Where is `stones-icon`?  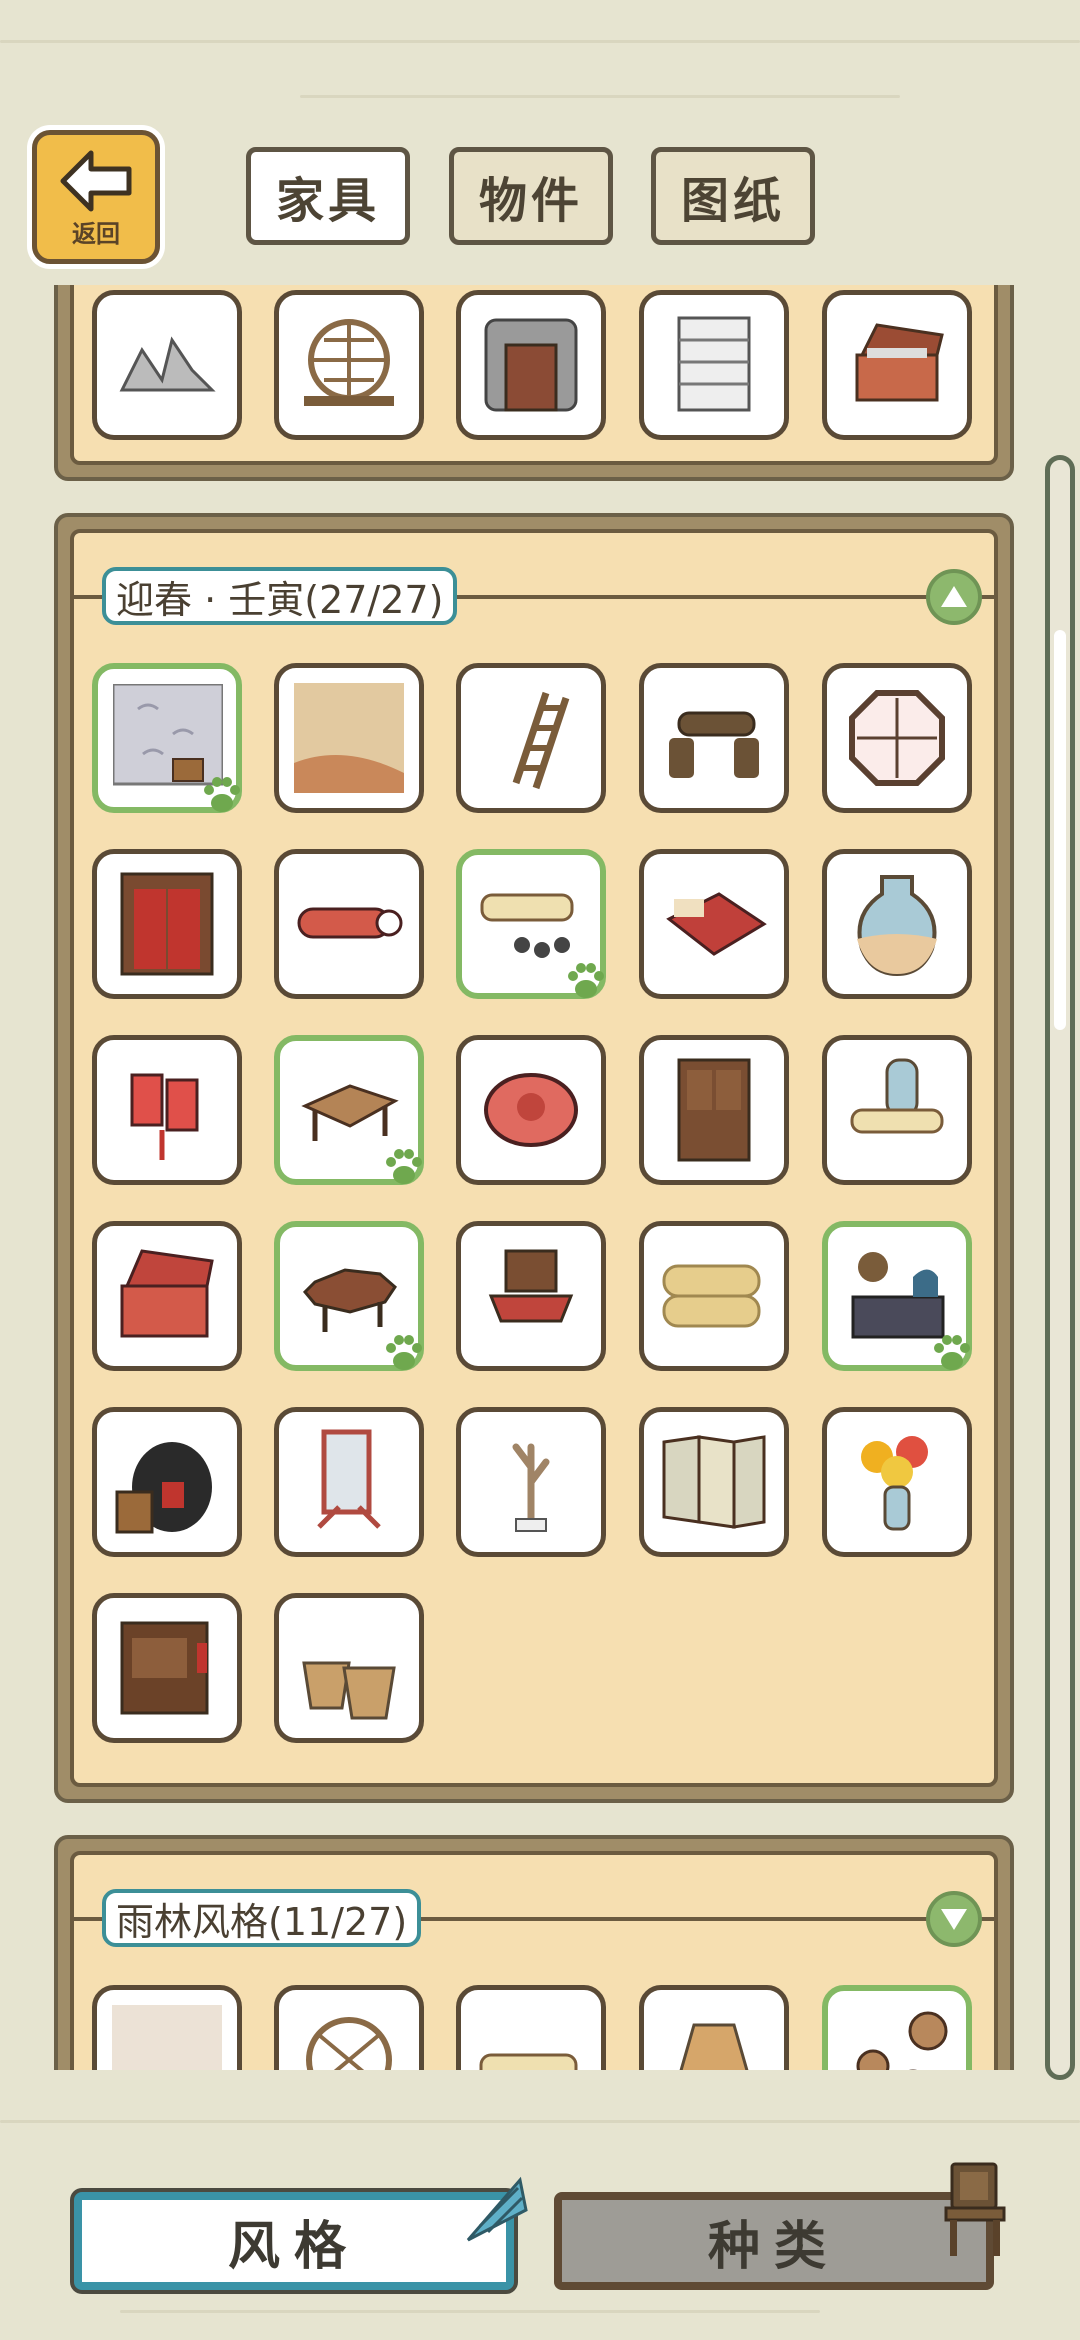
stones-icon is located at coordinates (902, 2040).